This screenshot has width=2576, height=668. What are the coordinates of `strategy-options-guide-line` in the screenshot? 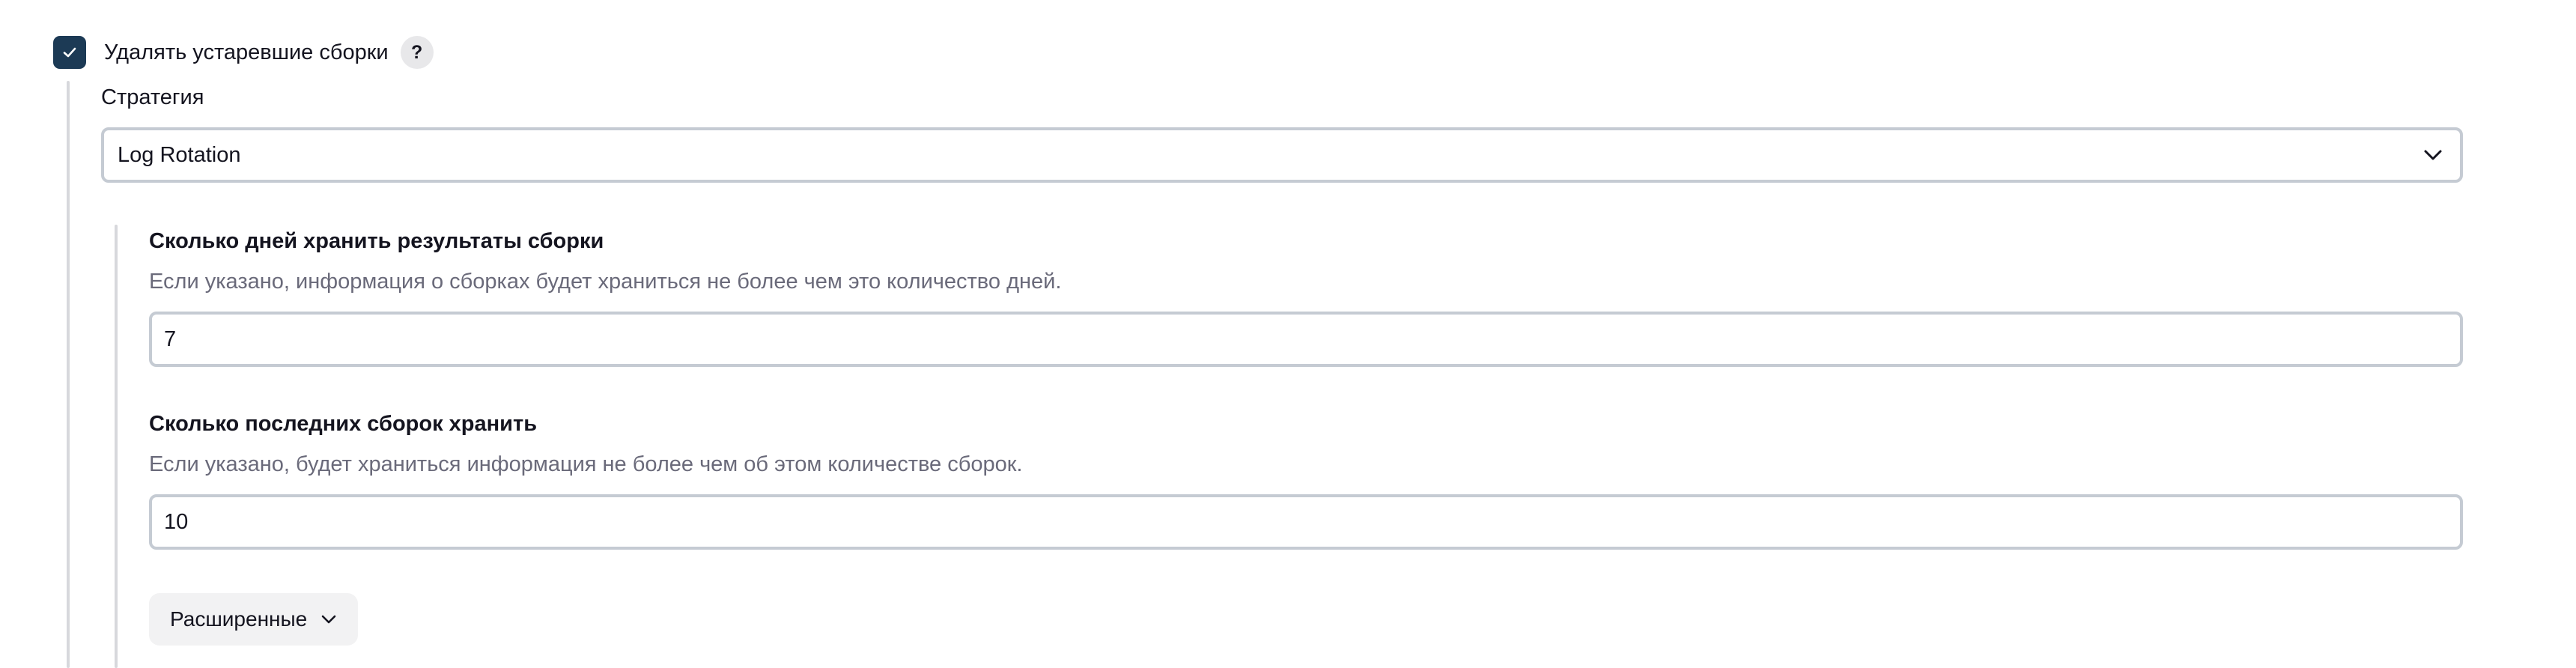 It's located at (116, 446).